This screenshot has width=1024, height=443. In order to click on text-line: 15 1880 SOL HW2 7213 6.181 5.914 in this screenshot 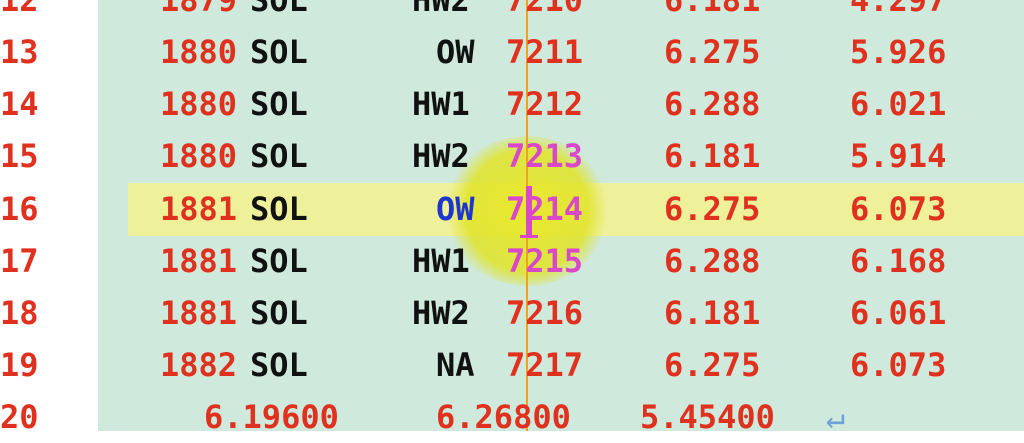, I will do `click(512, 156)`.